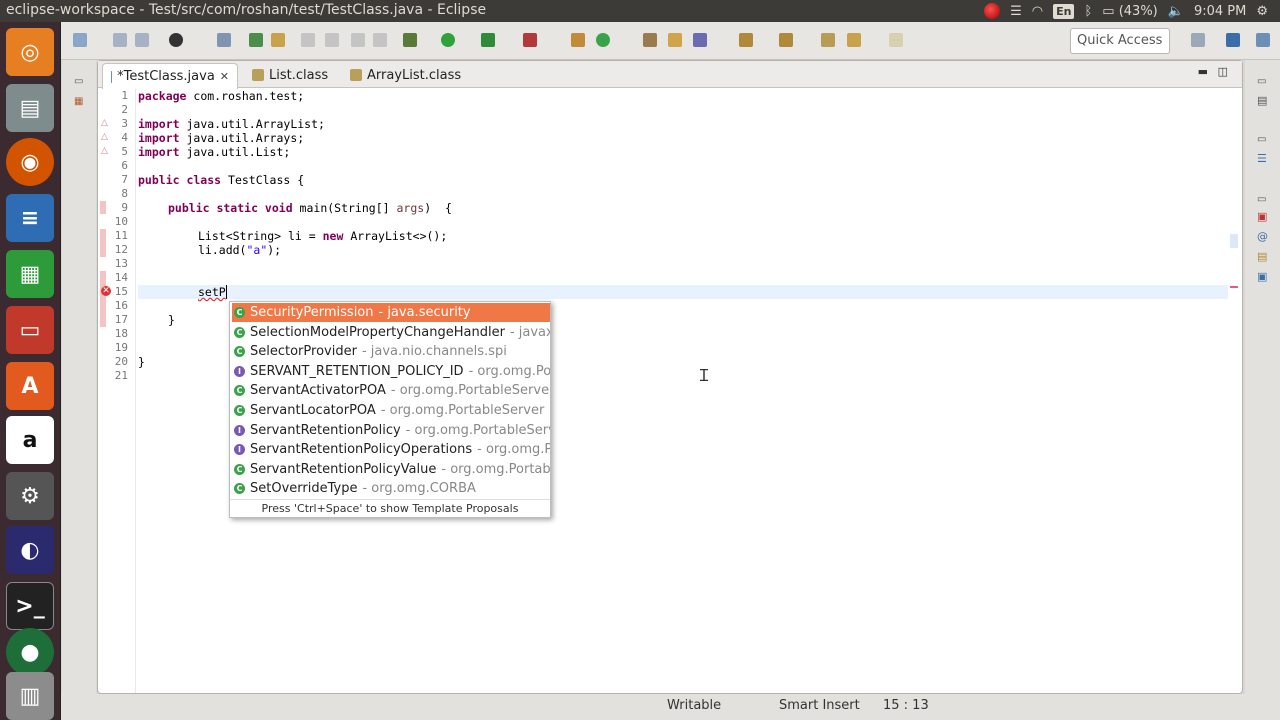 This screenshot has width=1280, height=720. What do you see at coordinates (992, 11) in the screenshot?
I see `record-icon` at bounding box center [992, 11].